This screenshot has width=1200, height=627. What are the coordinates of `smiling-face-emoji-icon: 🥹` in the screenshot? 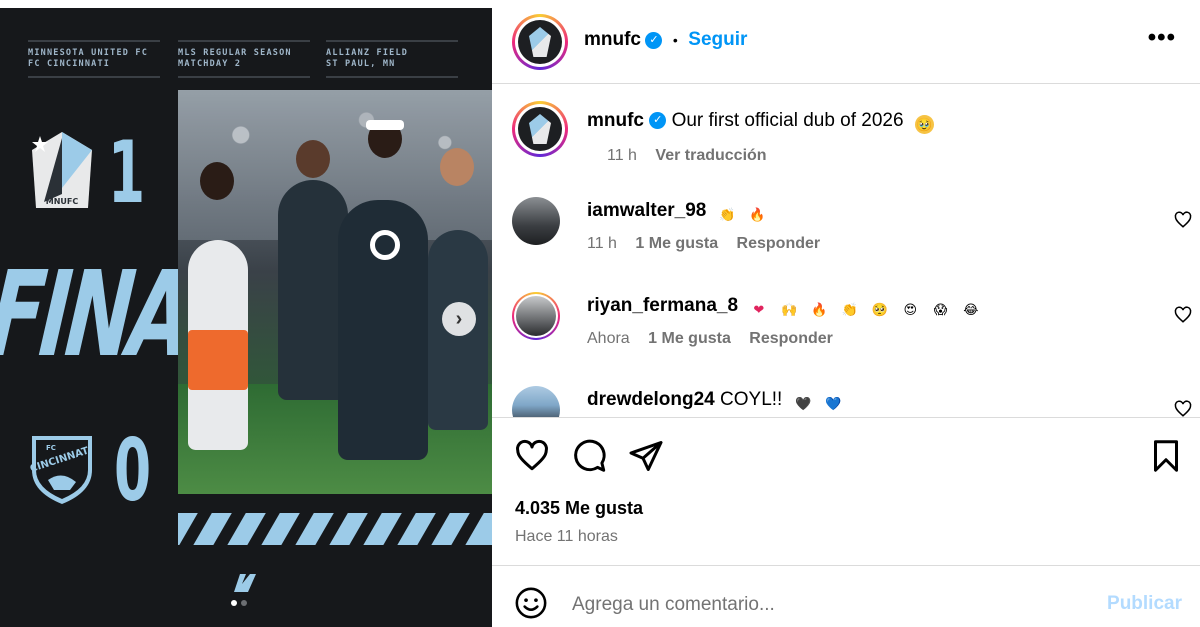 It's located at (924, 124).